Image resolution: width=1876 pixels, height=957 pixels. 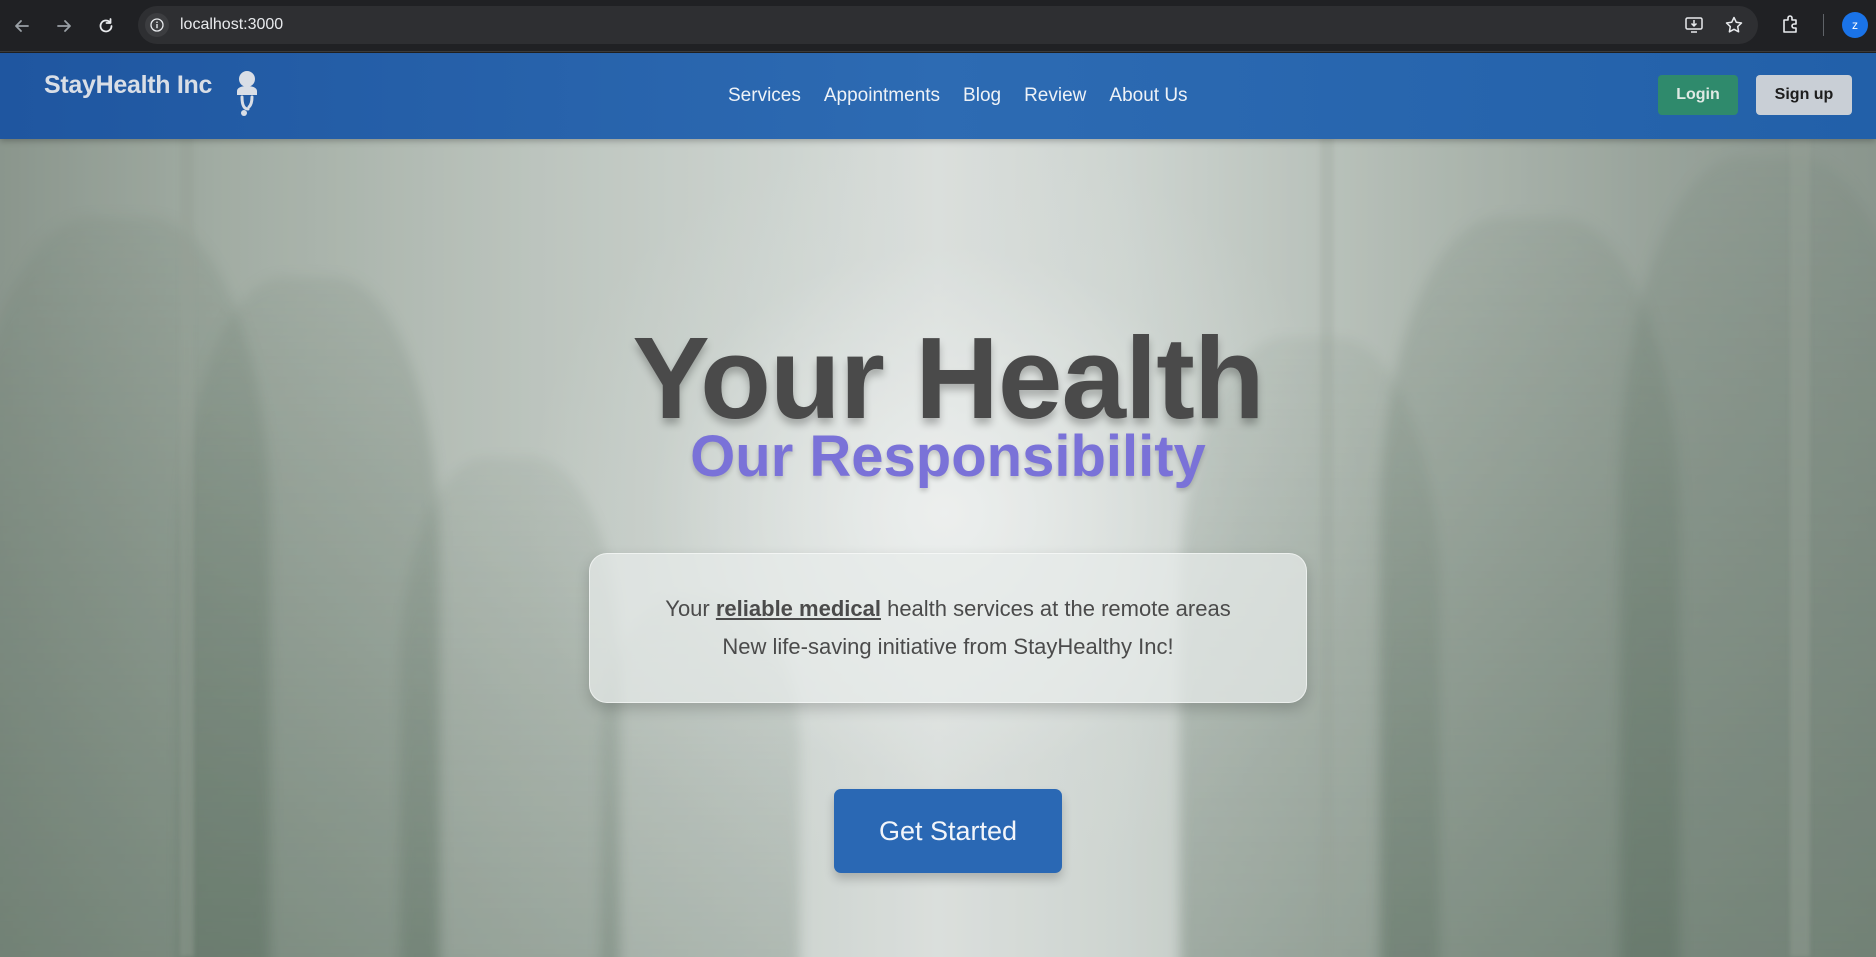 I want to click on extensions-icon, so click(x=1791, y=26).